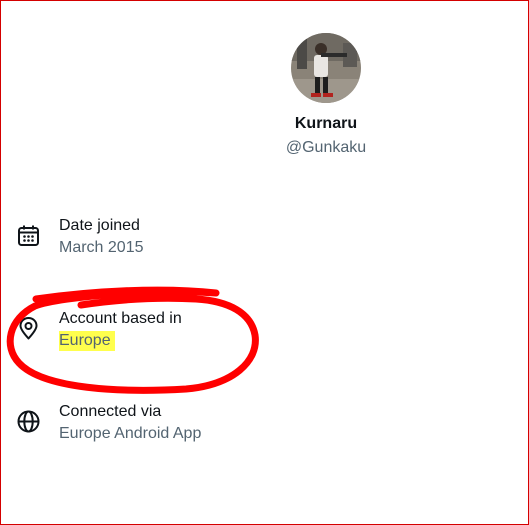  Describe the element at coordinates (29, 329) in the screenshot. I see `location-pin-icon` at that location.